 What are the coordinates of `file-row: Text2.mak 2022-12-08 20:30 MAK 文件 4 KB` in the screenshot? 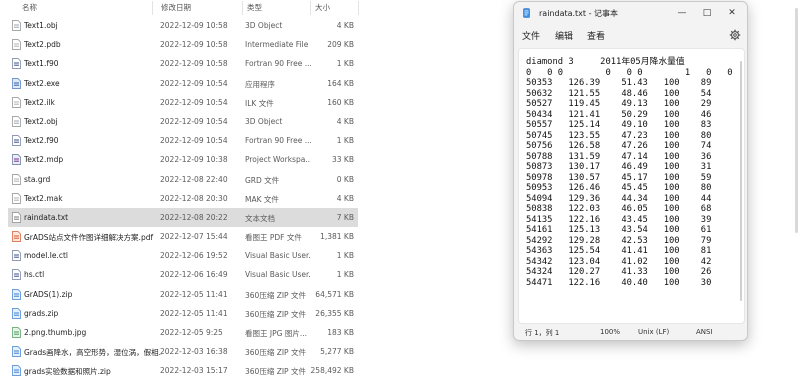 It's located at (183, 198).